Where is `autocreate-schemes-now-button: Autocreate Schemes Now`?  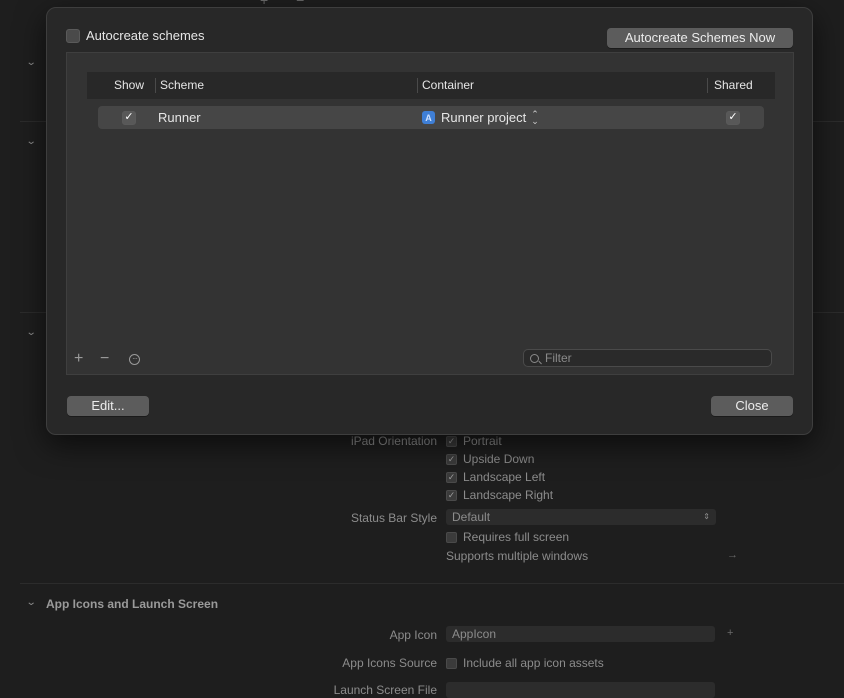 autocreate-schemes-now-button: Autocreate Schemes Now is located at coordinates (700, 38).